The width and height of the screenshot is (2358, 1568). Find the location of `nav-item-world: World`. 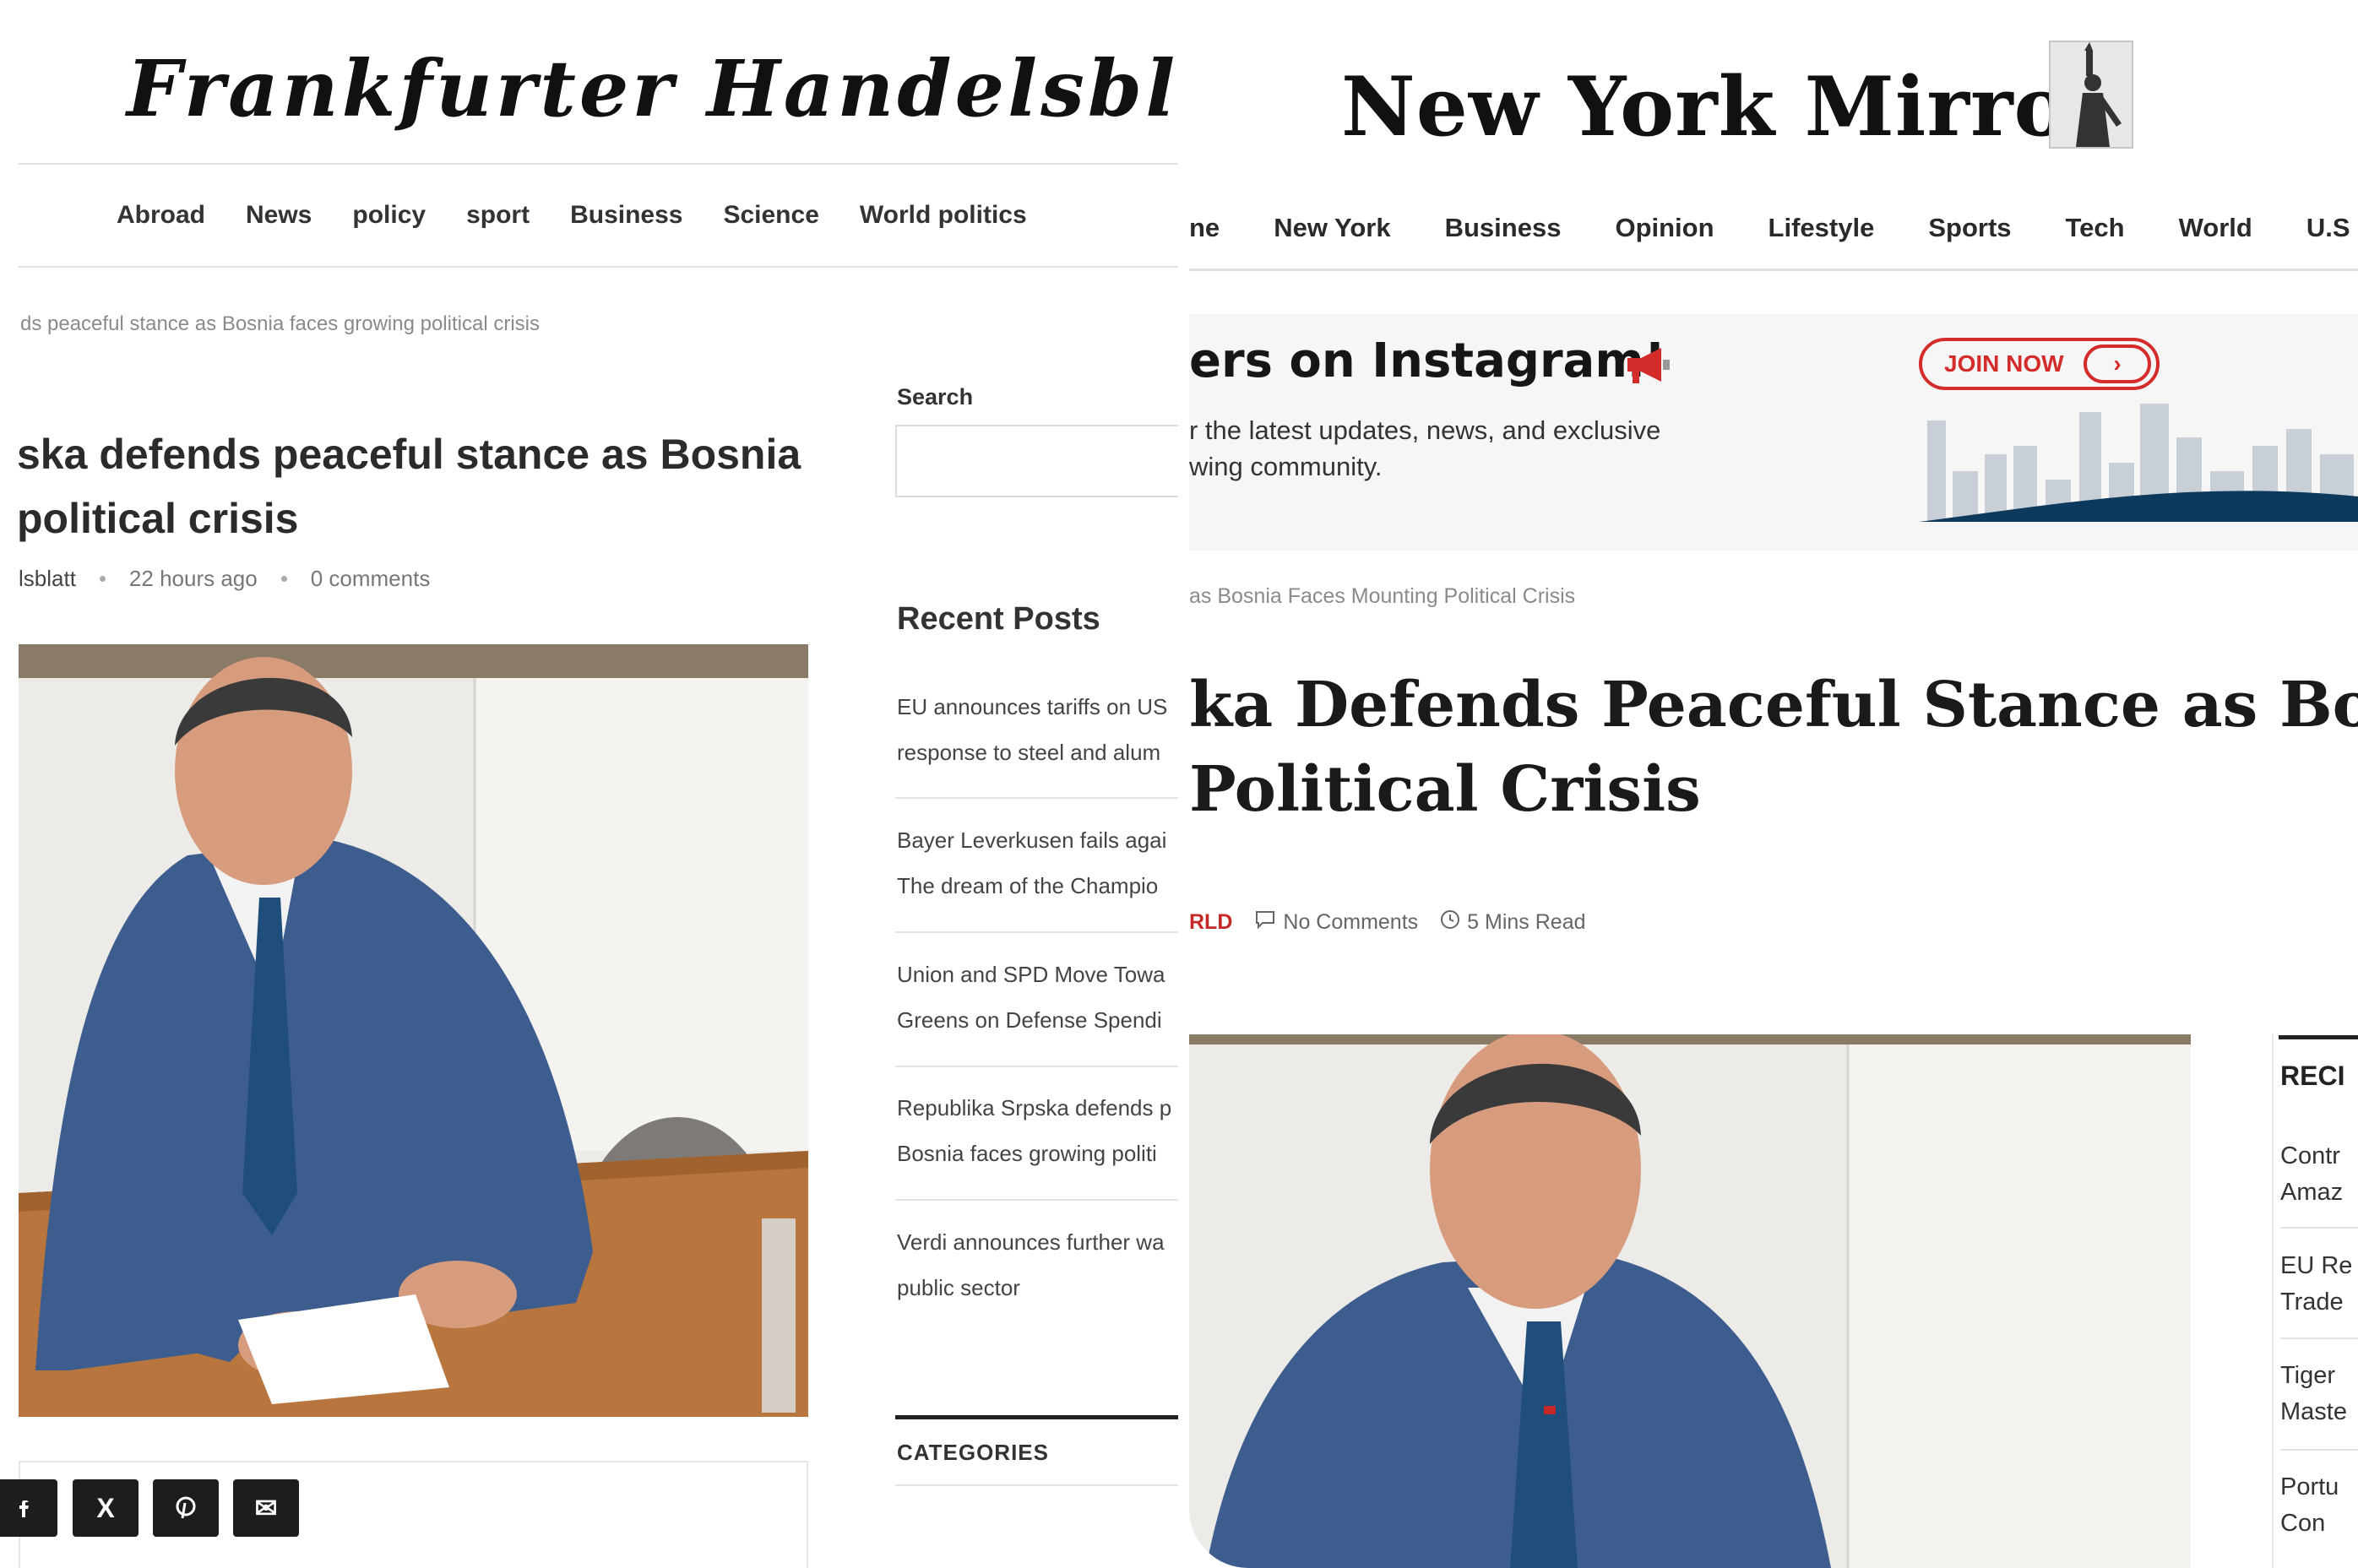

nav-item-world: World is located at coordinates (2215, 228).